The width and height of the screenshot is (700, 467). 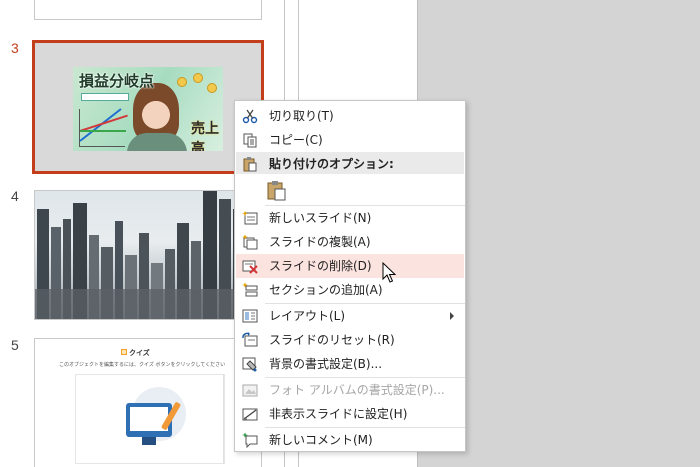 I want to click on person-shirt, so click(x=157, y=142).